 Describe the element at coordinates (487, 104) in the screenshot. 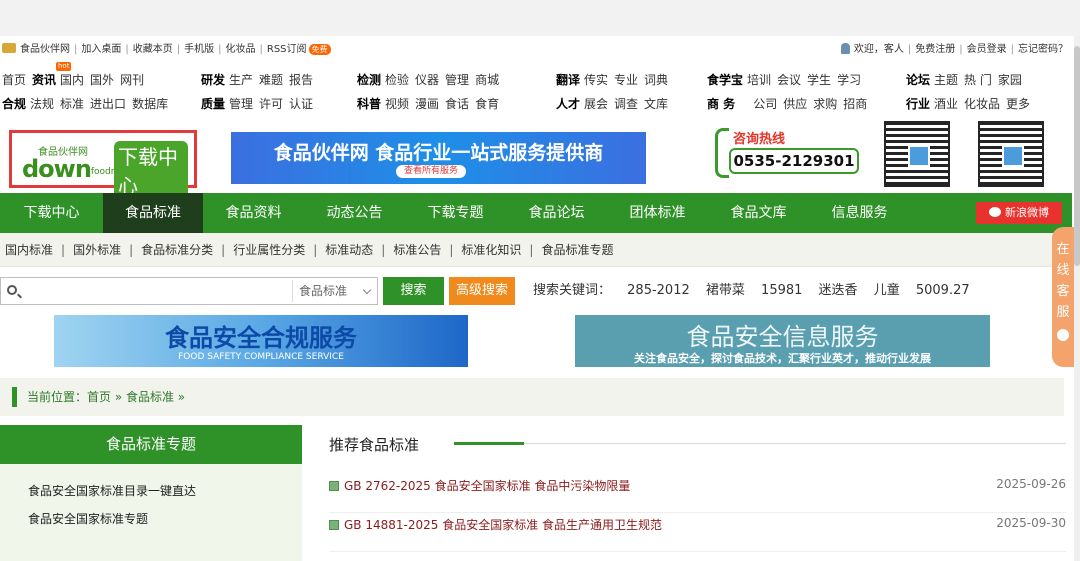

I see `nav-link: 食育` at that location.